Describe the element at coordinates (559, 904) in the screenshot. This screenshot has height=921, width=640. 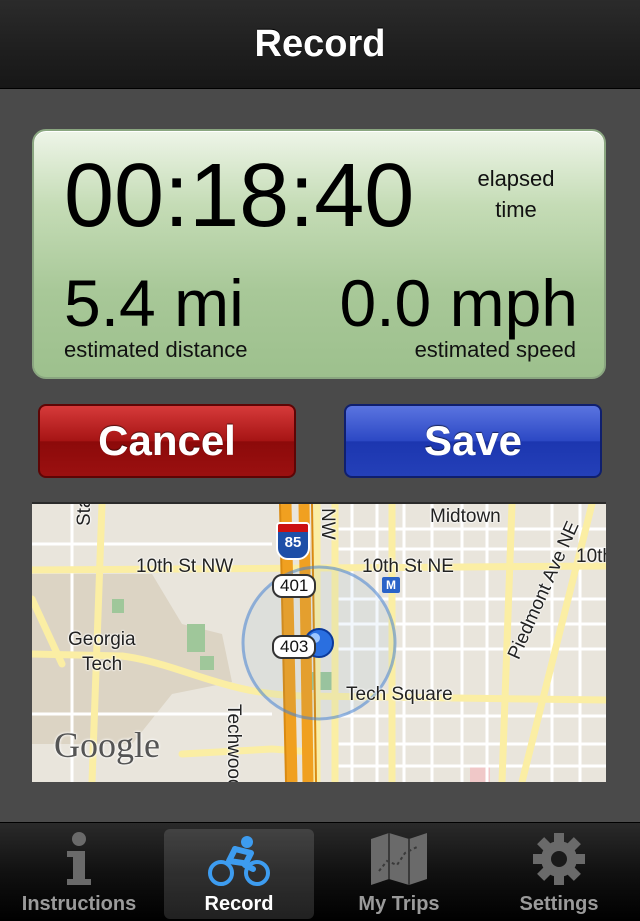
I see `tab-settings-label: Settings` at that location.